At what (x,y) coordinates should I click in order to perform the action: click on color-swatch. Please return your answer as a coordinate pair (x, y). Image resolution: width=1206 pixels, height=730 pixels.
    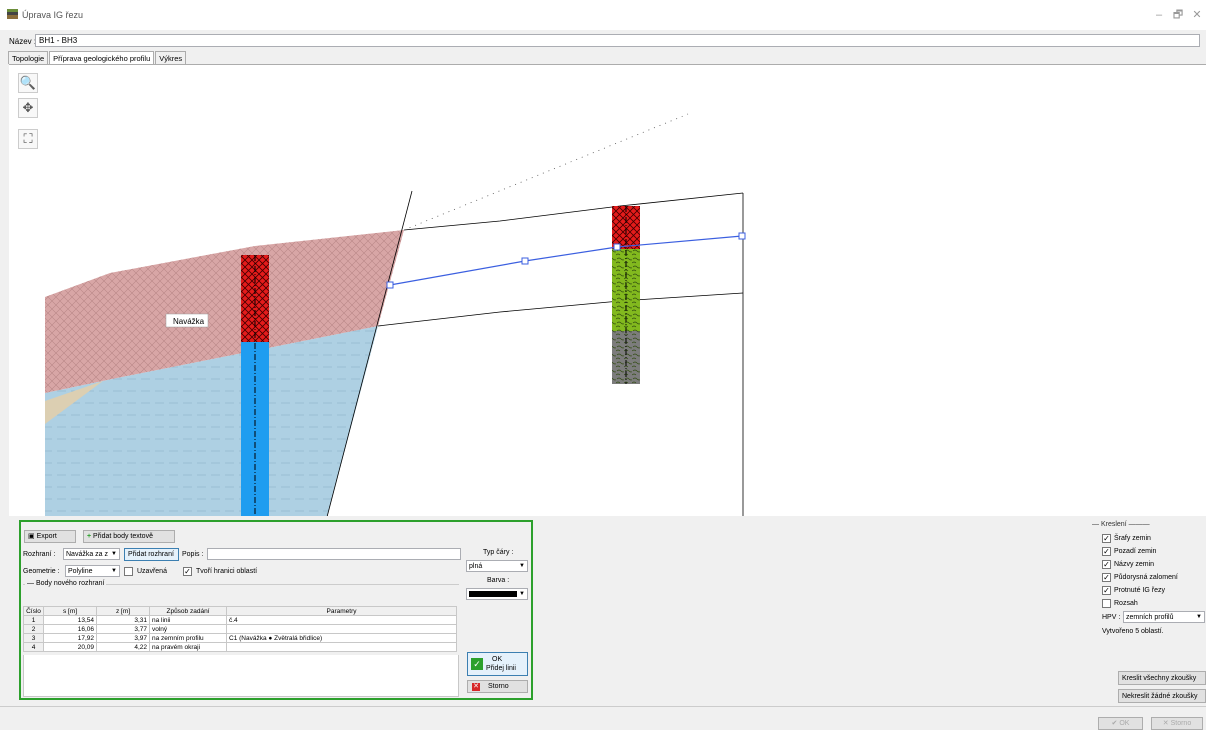
    Looking at the image, I should click on (493, 594).